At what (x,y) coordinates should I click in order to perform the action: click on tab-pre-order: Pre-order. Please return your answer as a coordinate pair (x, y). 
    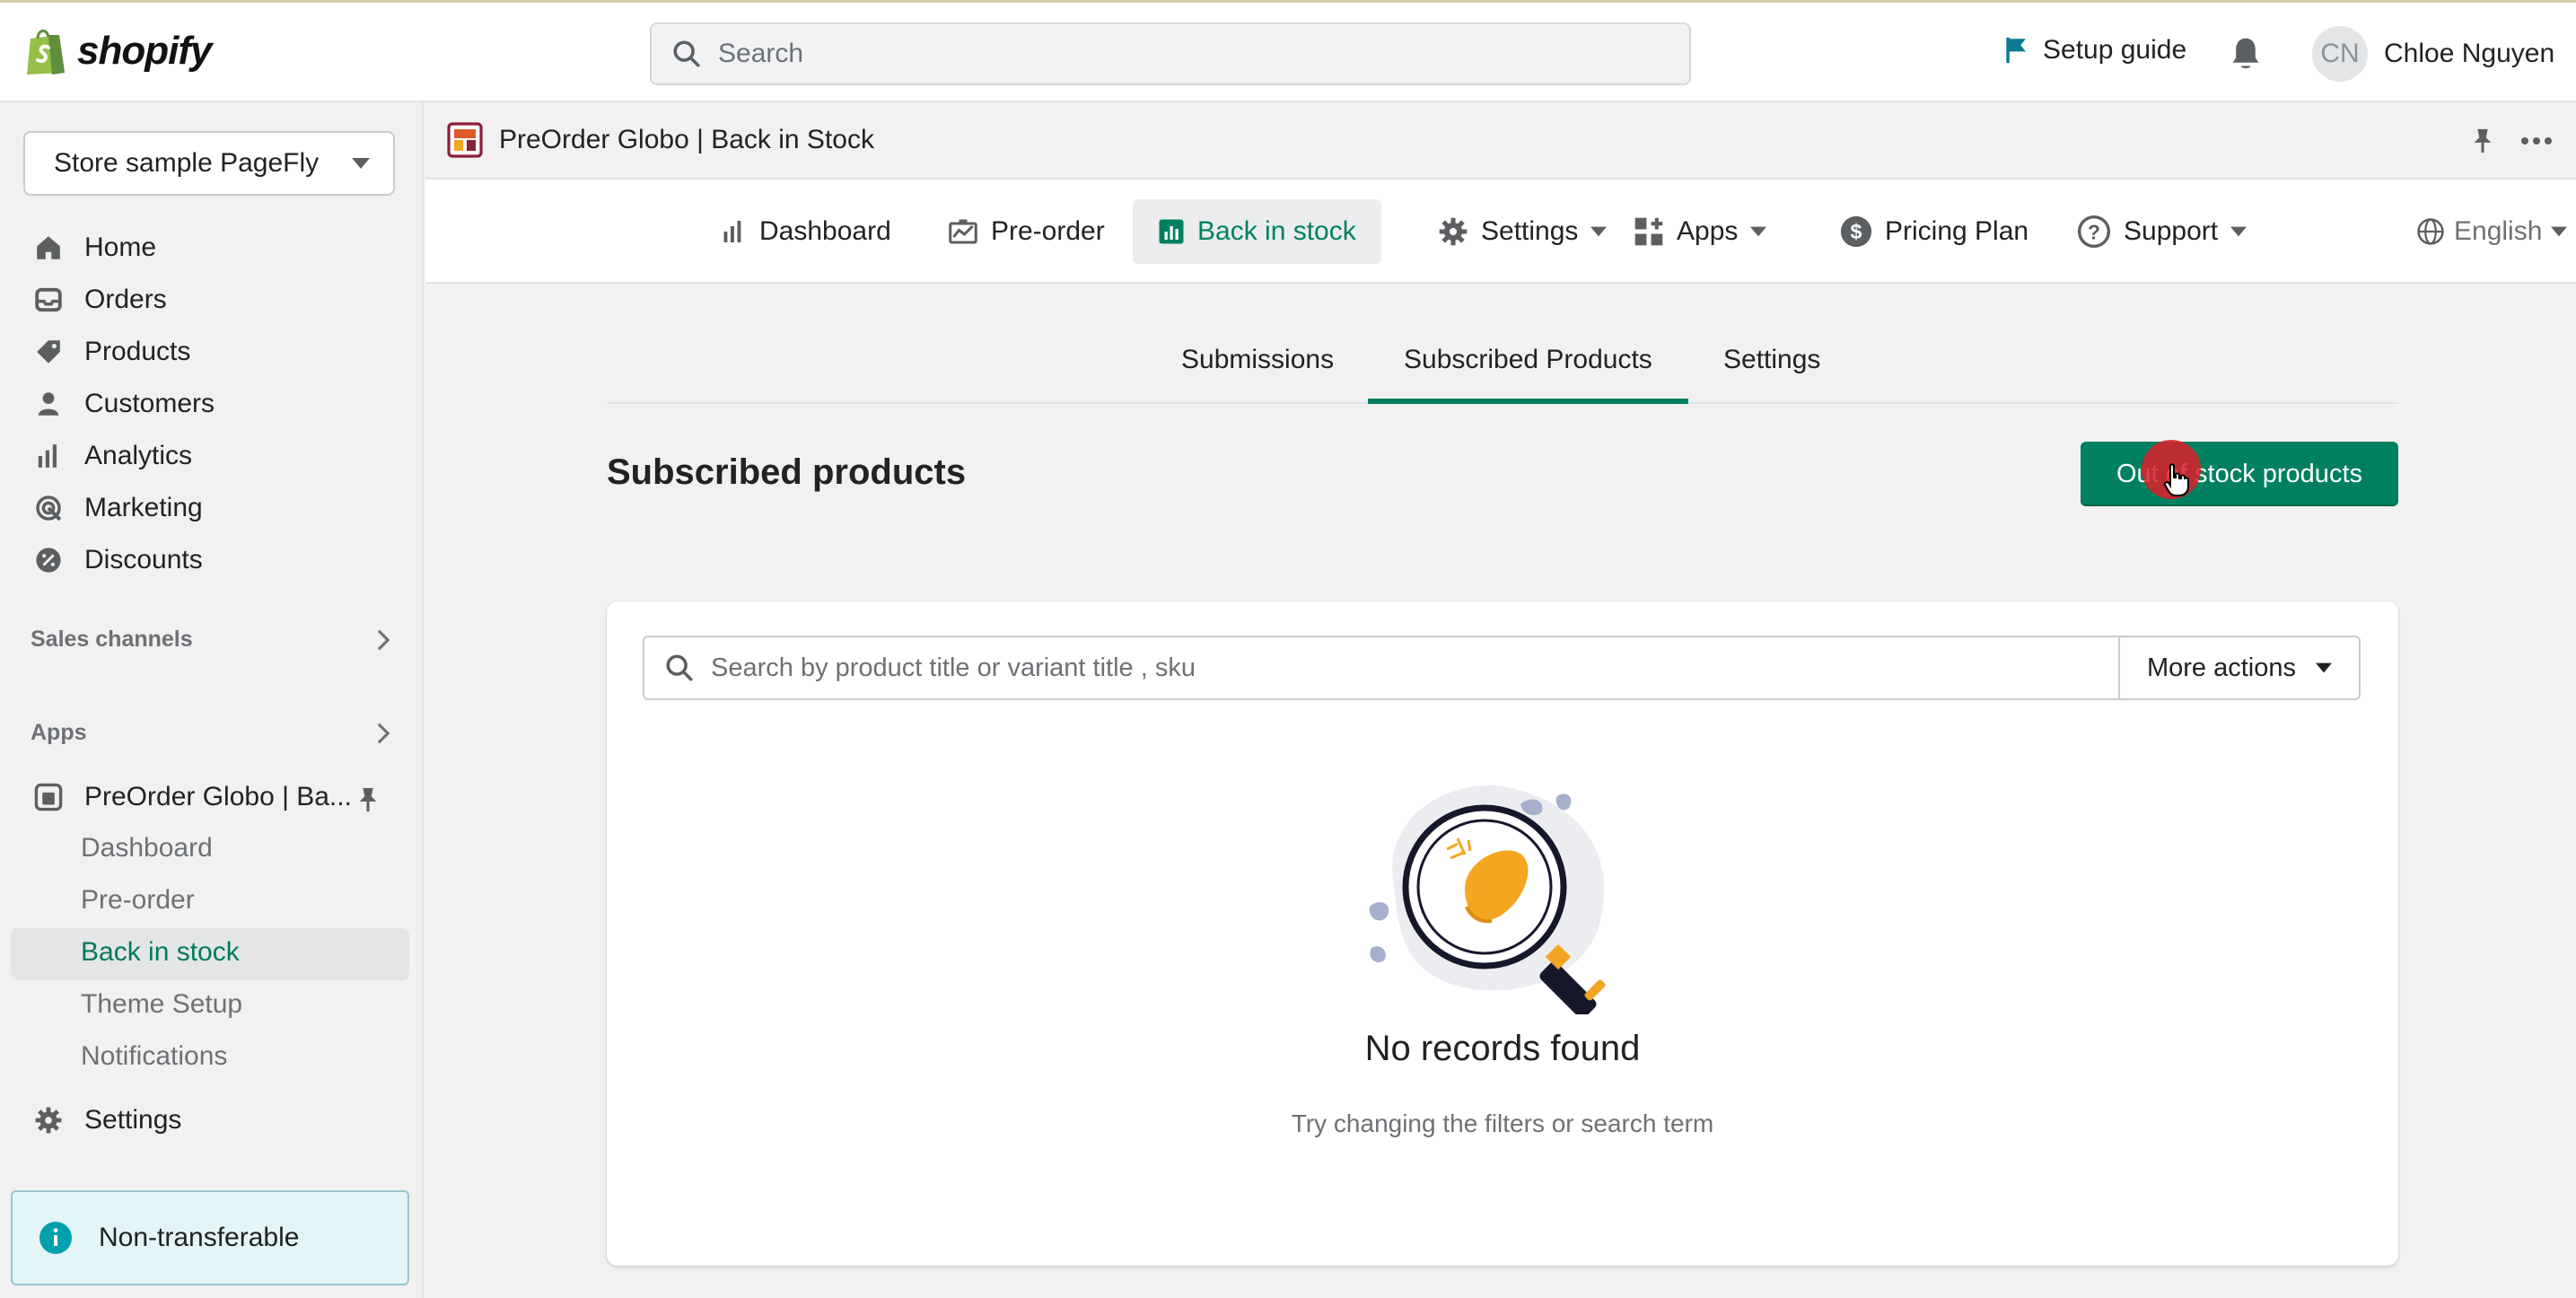
    Looking at the image, I should click on (1026, 232).